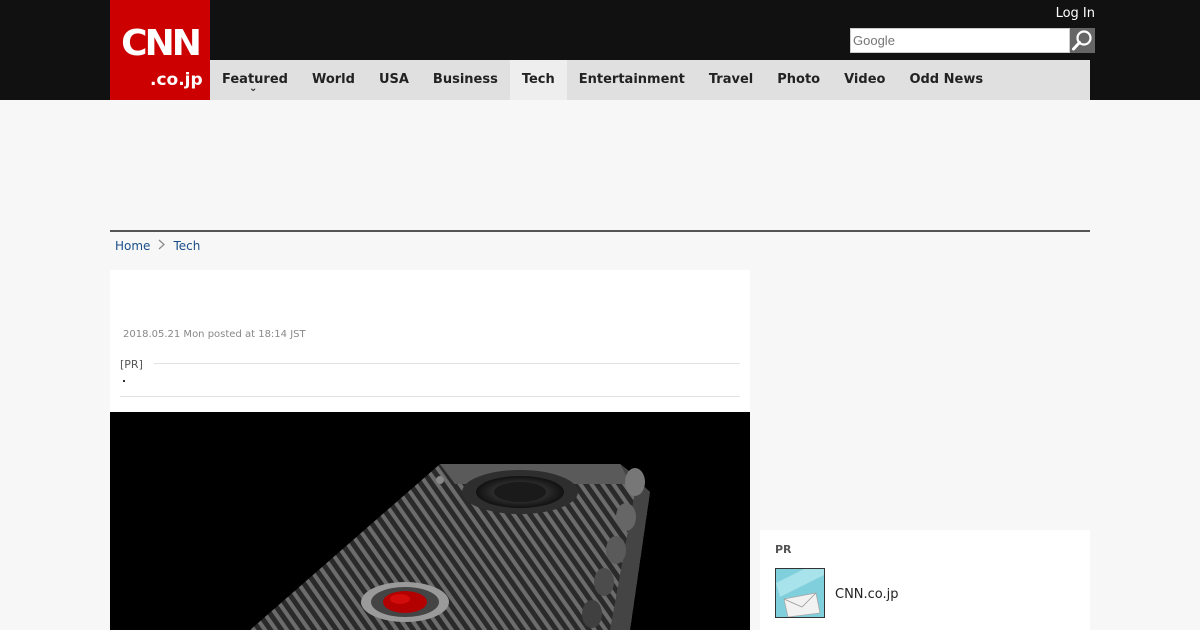 The width and height of the screenshot is (1200, 630). I want to click on nav-item-business: Business, so click(465, 80).